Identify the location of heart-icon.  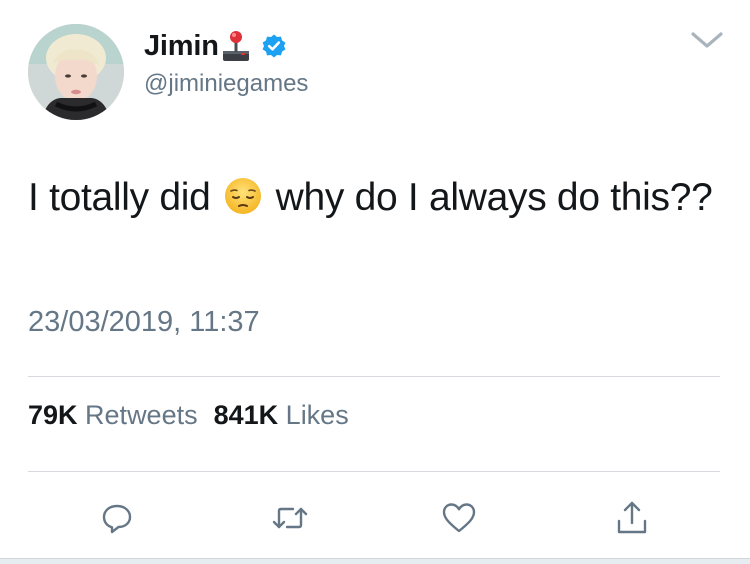
(459, 518).